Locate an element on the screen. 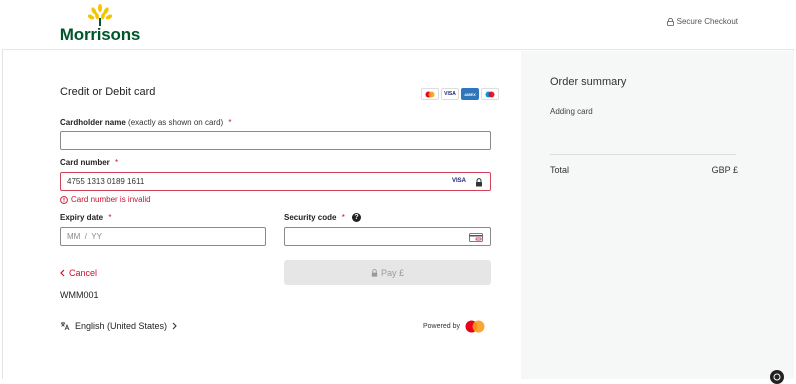  powered-by: Powered by is located at coordinates (454, 326).